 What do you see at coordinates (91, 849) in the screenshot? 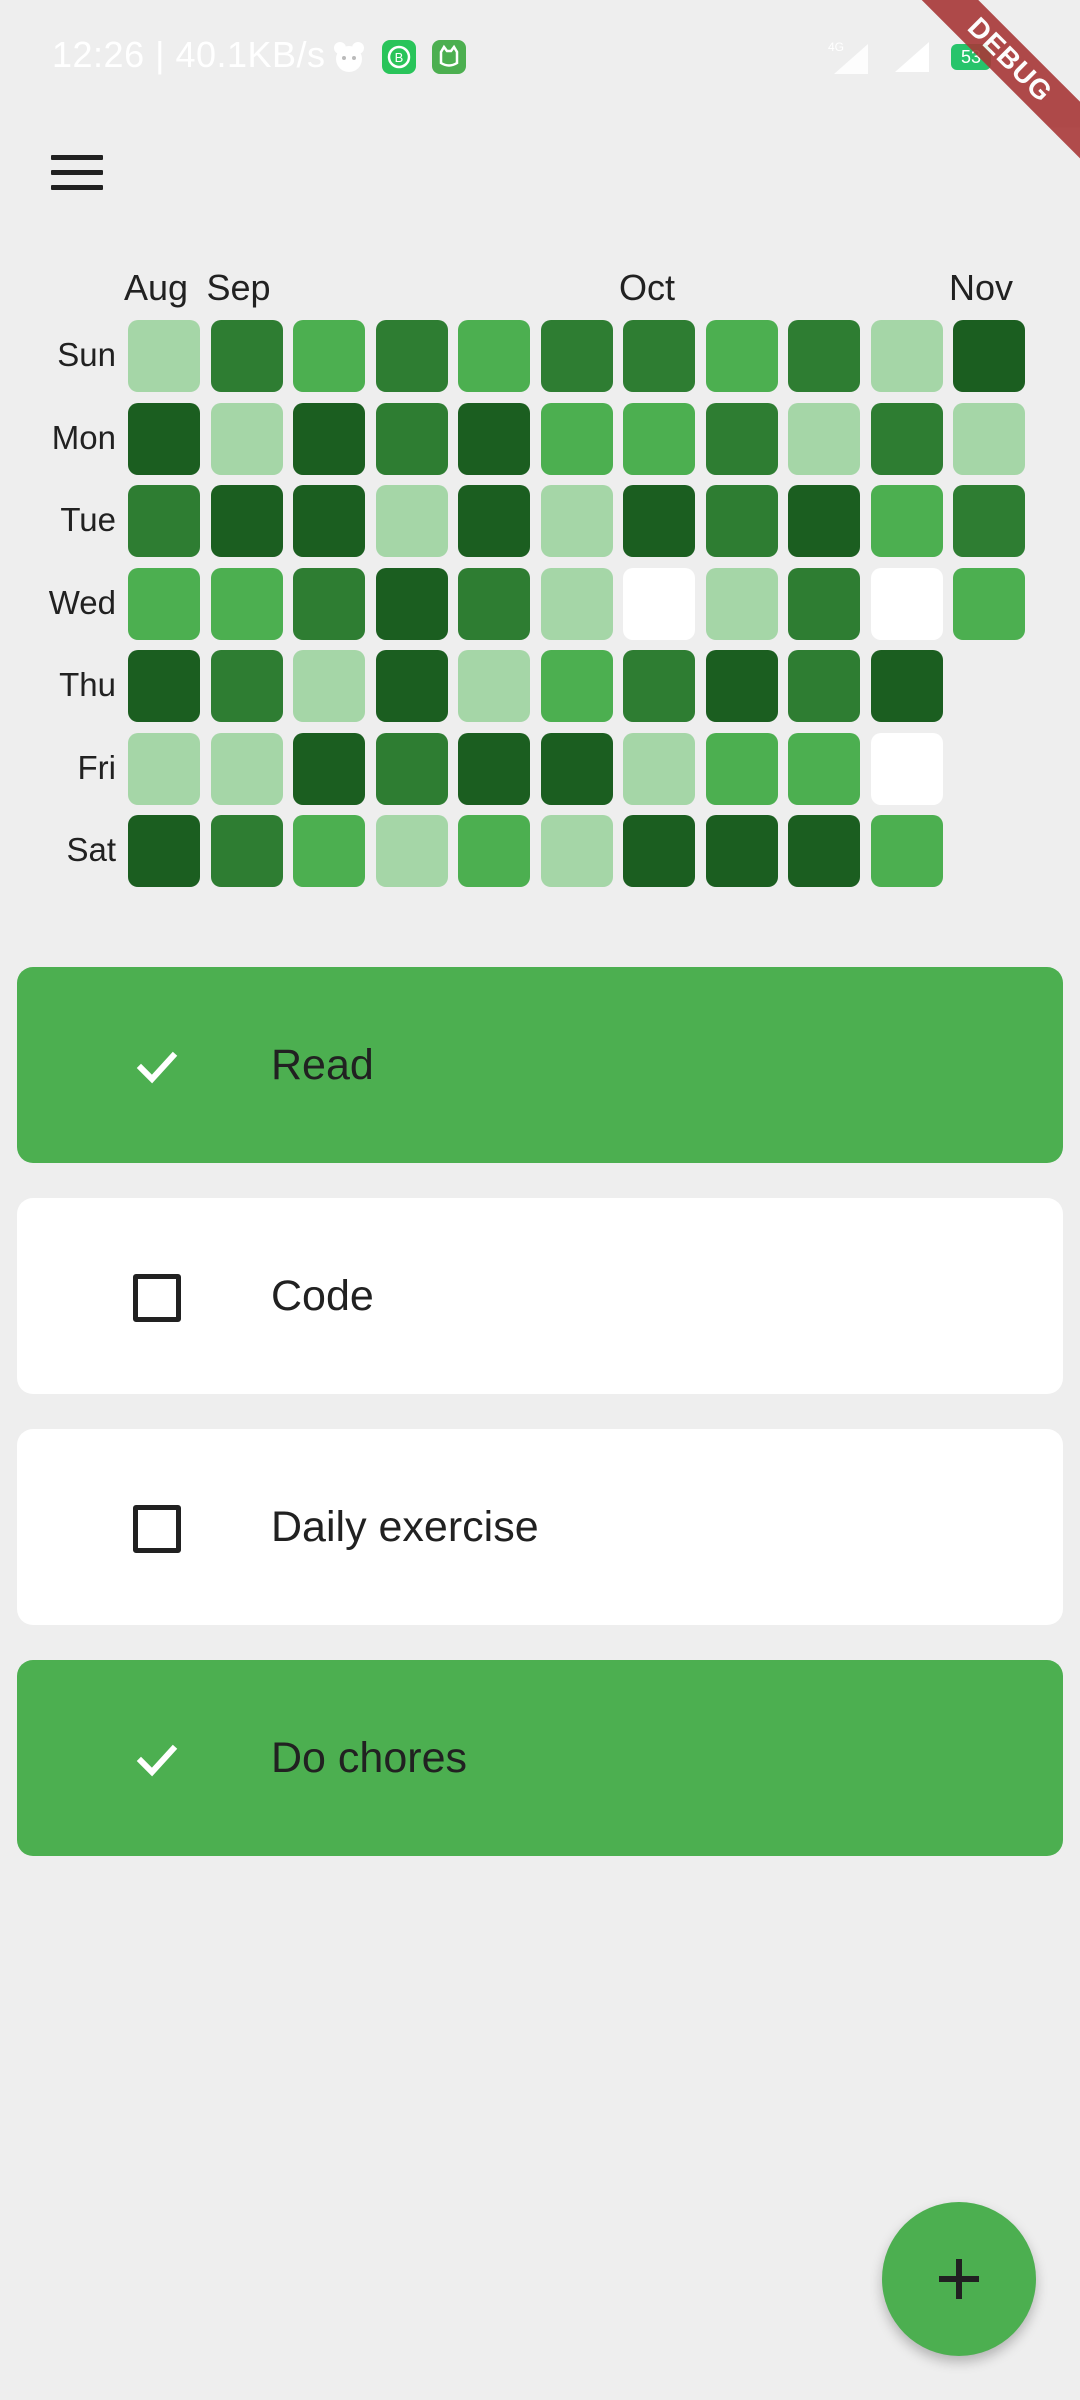
I see `day-label-sat: Sat` at bounding box center [91, 849].